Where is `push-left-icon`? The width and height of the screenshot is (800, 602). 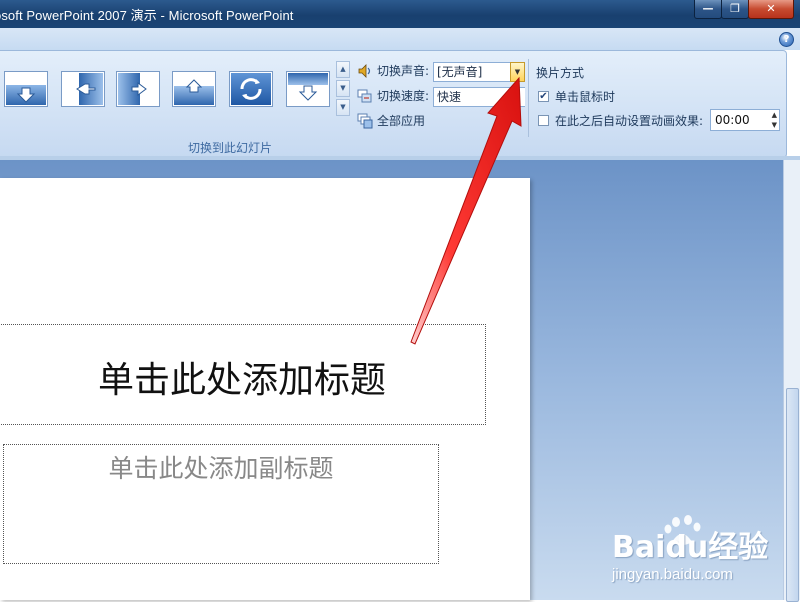 push-left-icon is located at coordinates (83, 89).